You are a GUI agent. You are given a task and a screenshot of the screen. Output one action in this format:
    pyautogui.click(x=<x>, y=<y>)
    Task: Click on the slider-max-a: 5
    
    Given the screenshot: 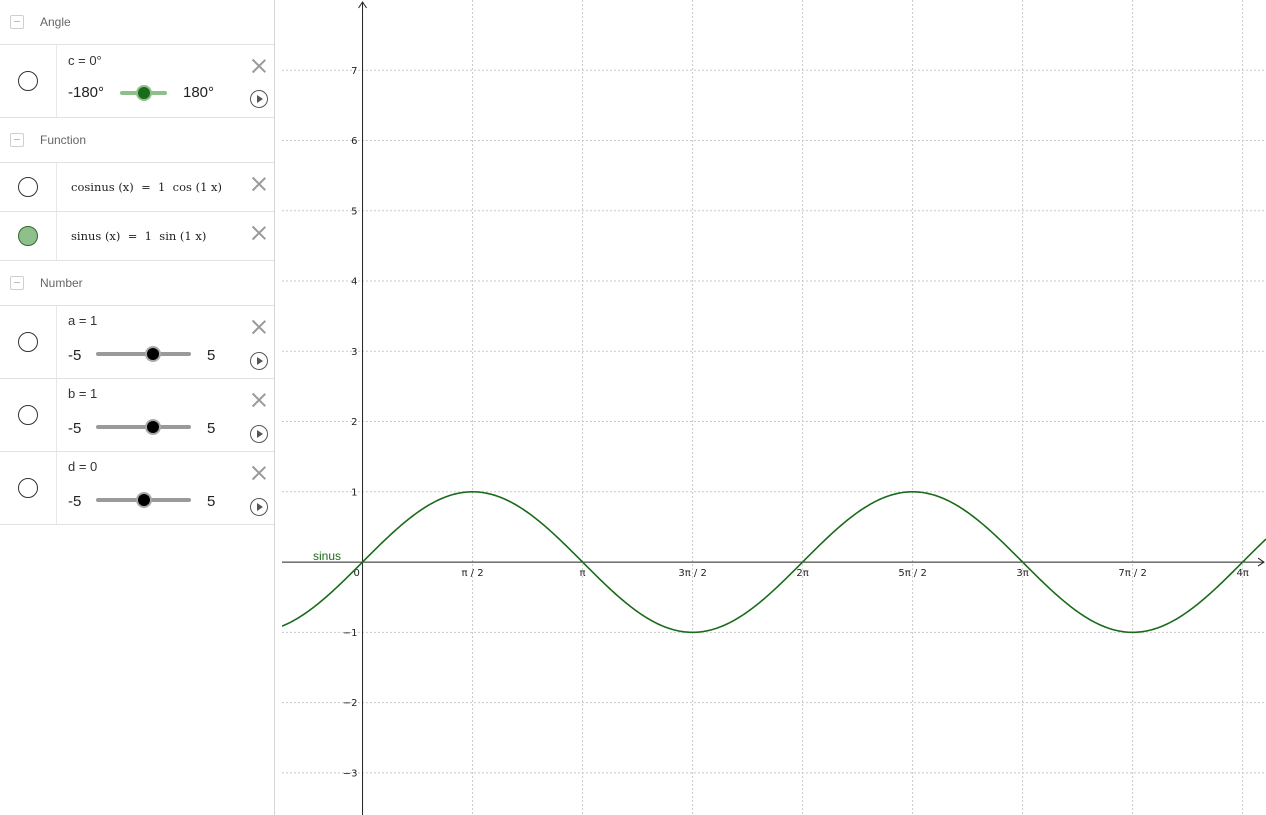 What is the action you would take?
    pyautogui.click(x=211, y=355)
    